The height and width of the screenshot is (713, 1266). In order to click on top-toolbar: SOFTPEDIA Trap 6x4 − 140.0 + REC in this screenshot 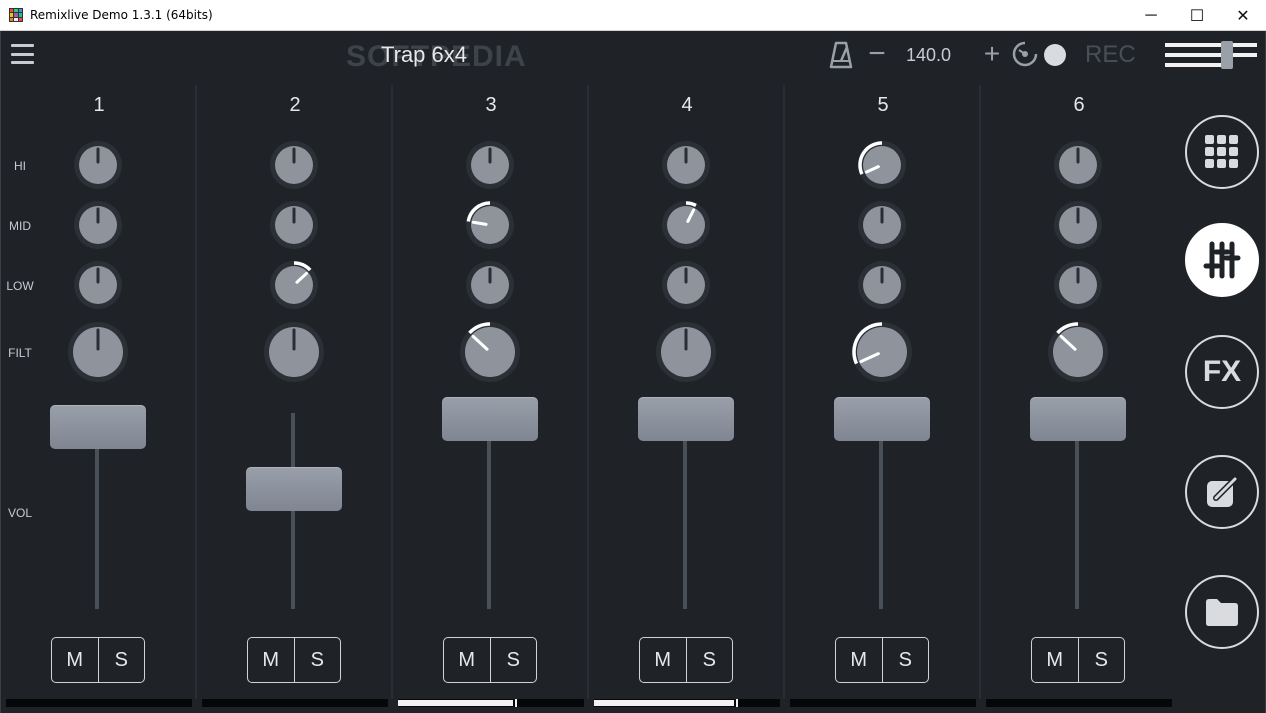, I will do `click(633, 55)`.